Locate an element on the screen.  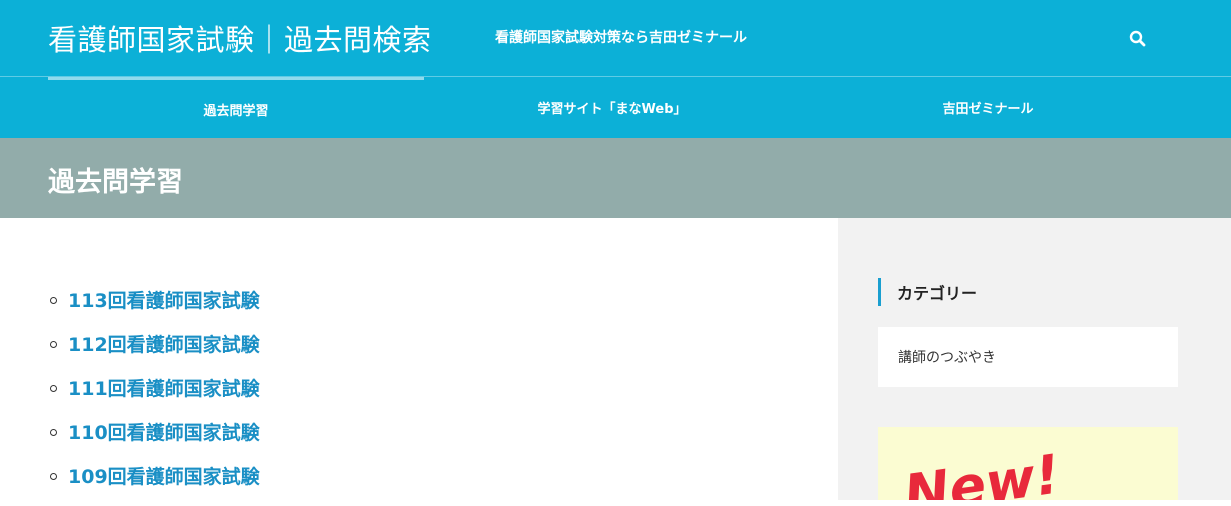
global-nav: 過去問学習 学習サイト「まなWeb」 吉田ゼミナール is located at coordinates (615, 107).